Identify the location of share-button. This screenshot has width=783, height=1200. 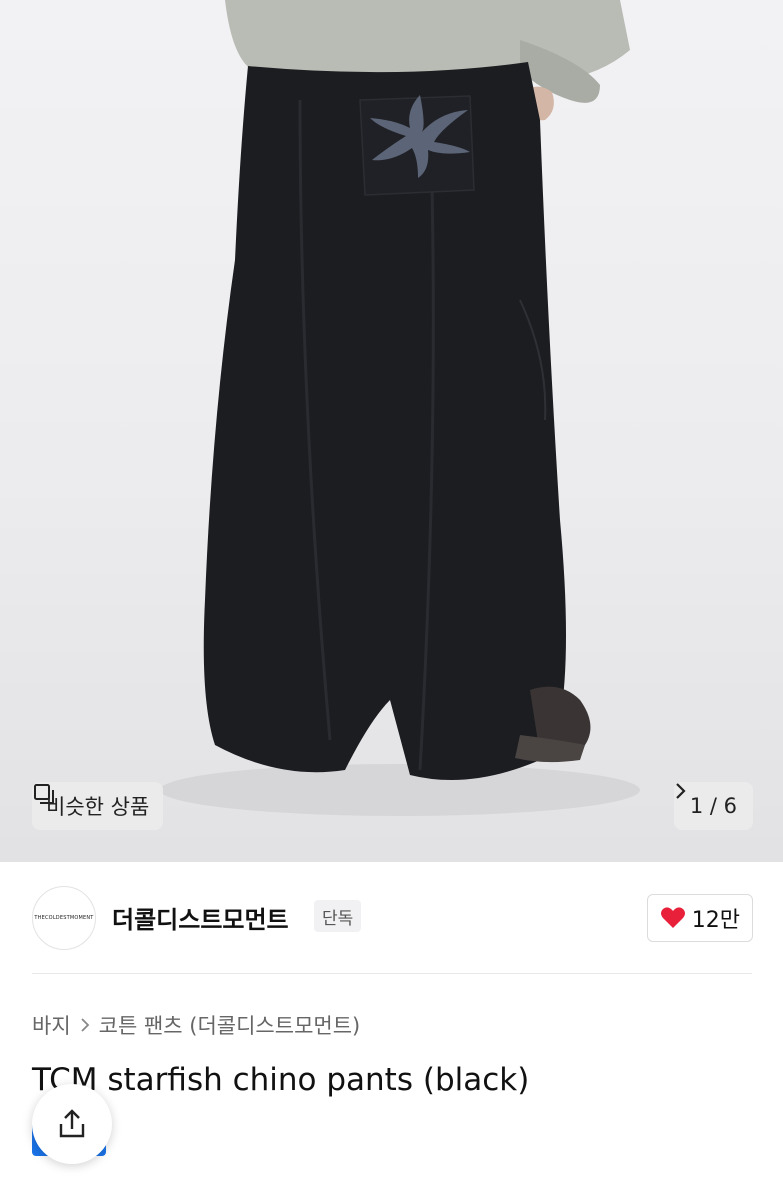
(72, 1124).